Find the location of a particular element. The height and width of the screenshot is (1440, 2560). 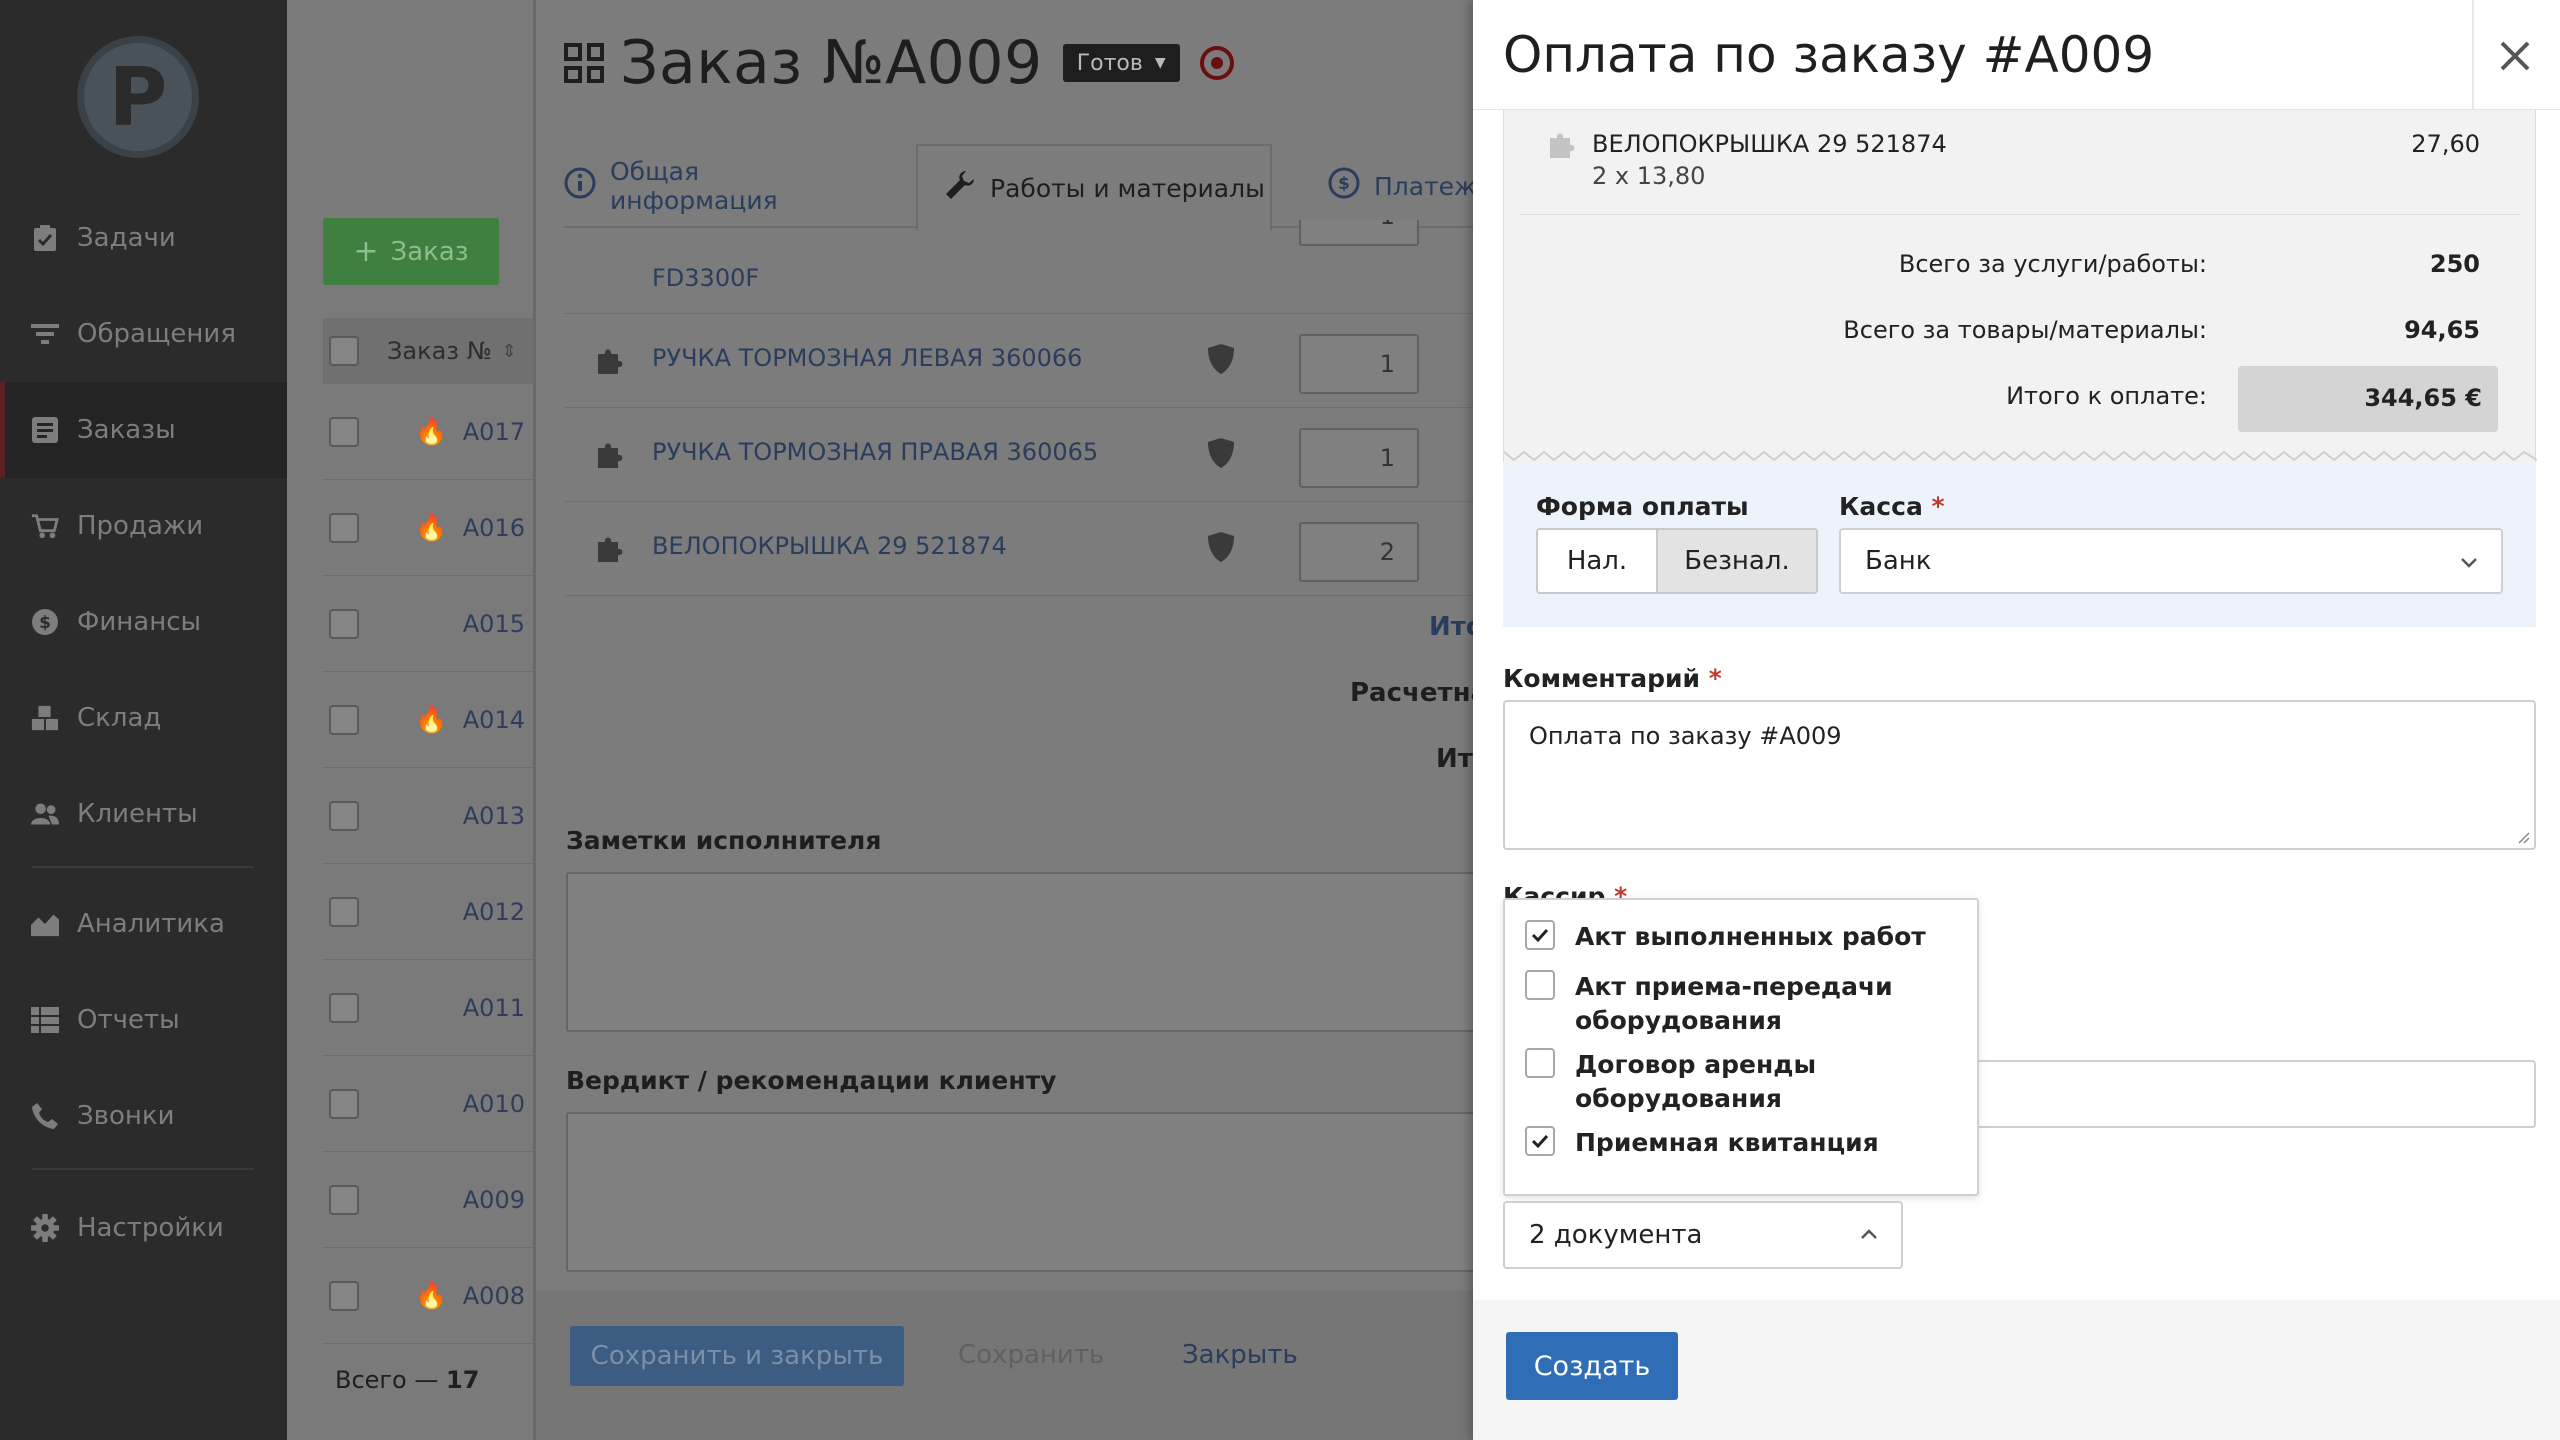

status-dropdown: Готов ▼ is located at coordinates (1121, 63).